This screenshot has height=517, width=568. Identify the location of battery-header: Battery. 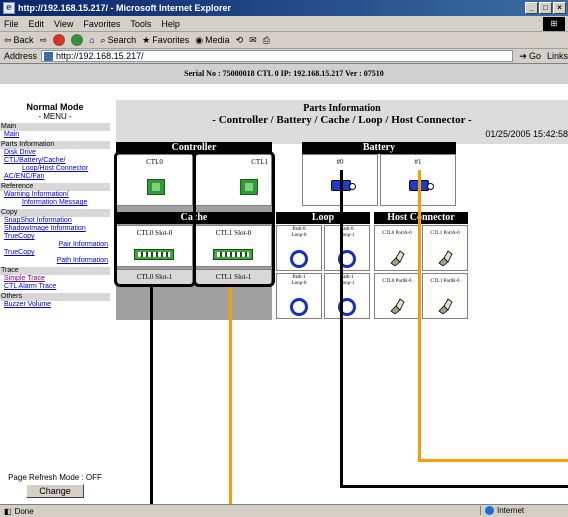
(379, 148).